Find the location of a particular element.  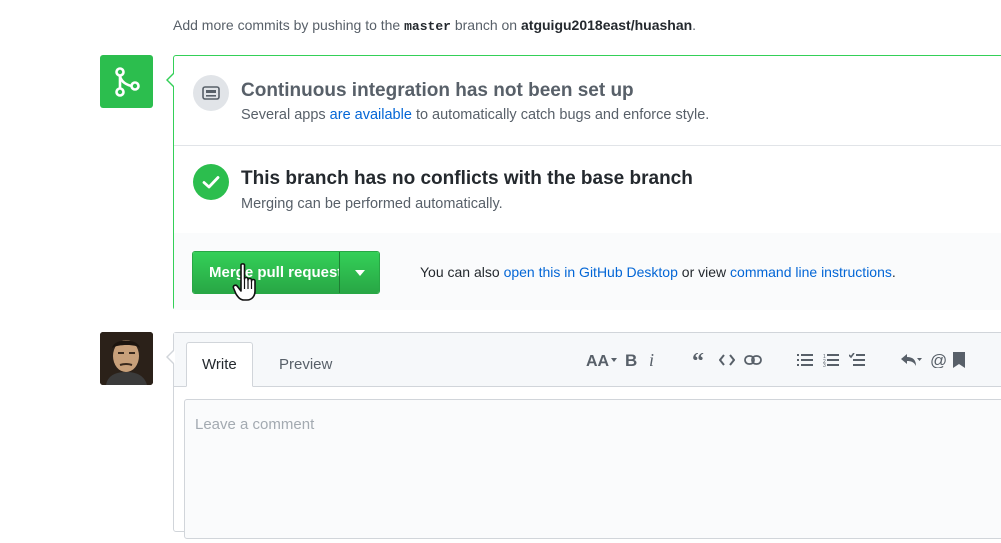

git-merge-icon is located at coordinates (127, 81).